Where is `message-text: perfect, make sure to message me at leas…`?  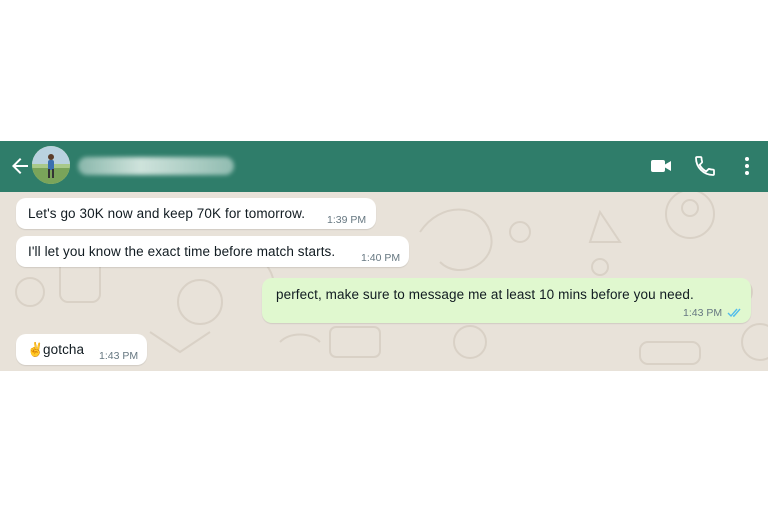
message-text: perfect, make sure to message me at leas… is located at coordinates (485, 294).